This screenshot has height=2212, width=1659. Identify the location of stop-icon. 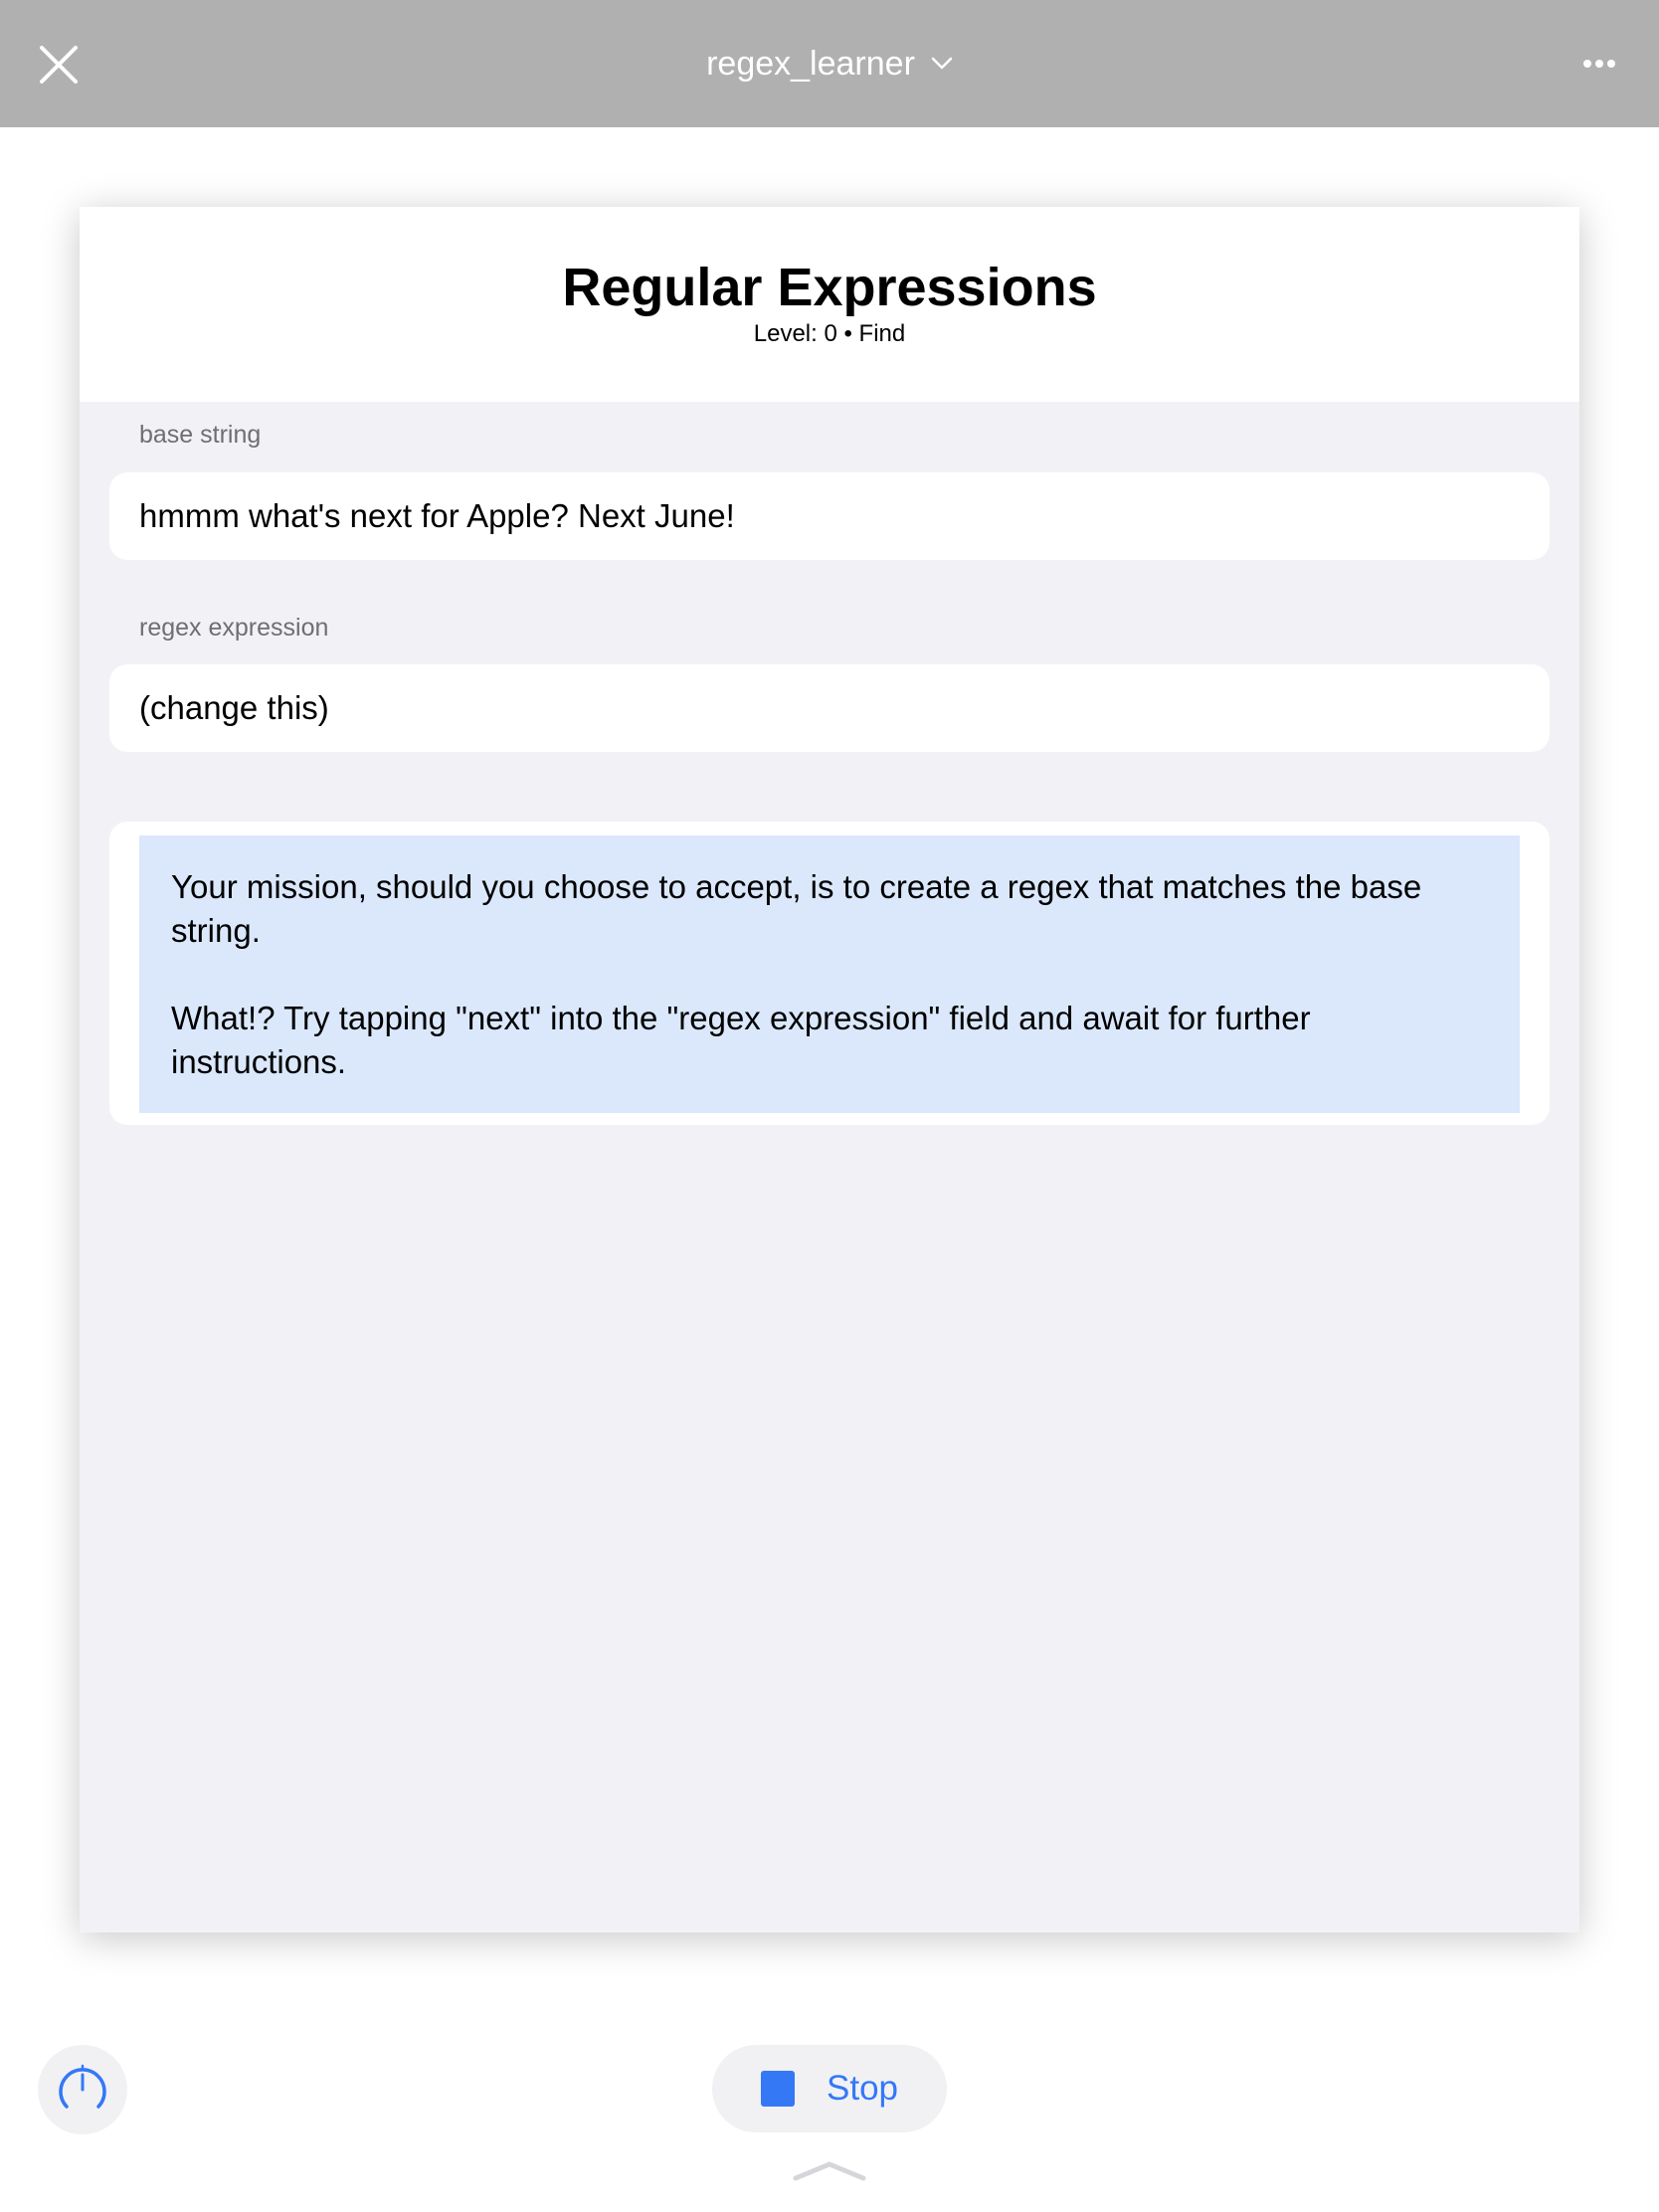
(778, 2089).